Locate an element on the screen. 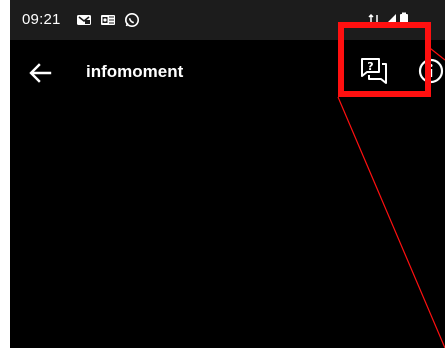  question-chat-icon: ? is located at coordinates (374, 71).